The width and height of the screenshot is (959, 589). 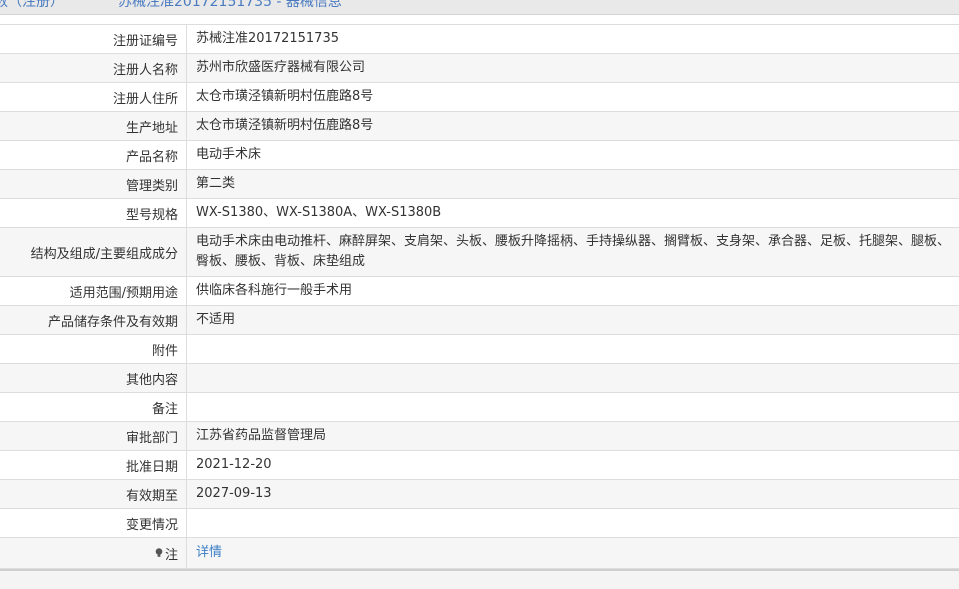 What do you see at coordinates (93, 291) in the screenshot?
I see `row-label: 适用范围/预期用途` at bounding box center [93, 291].